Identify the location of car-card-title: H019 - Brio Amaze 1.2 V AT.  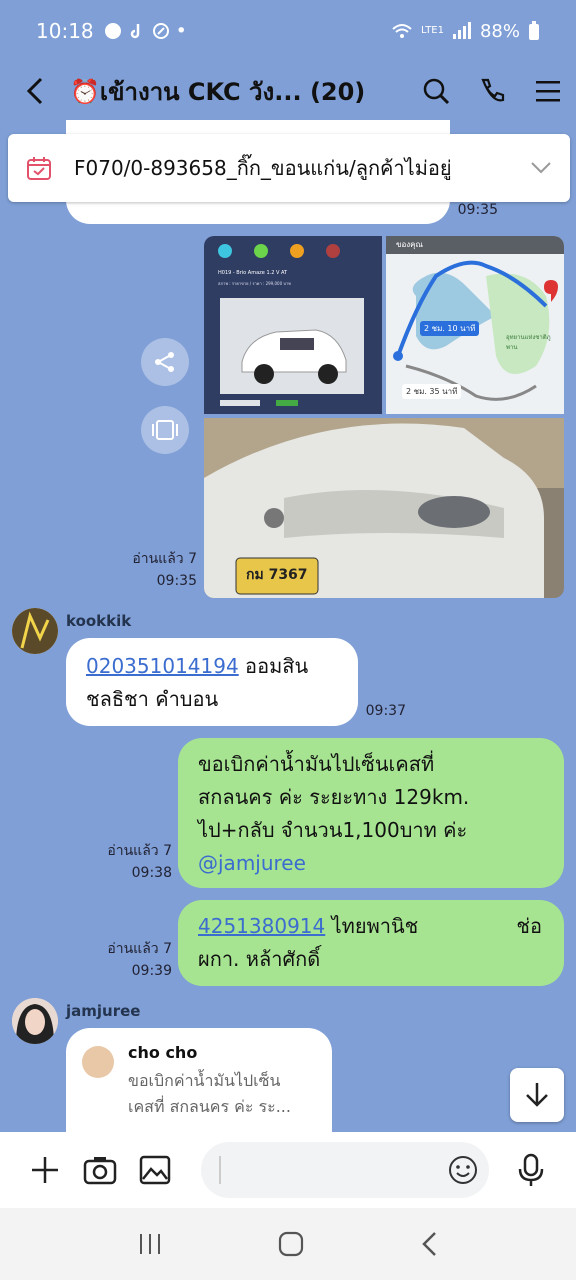
(253, 273).